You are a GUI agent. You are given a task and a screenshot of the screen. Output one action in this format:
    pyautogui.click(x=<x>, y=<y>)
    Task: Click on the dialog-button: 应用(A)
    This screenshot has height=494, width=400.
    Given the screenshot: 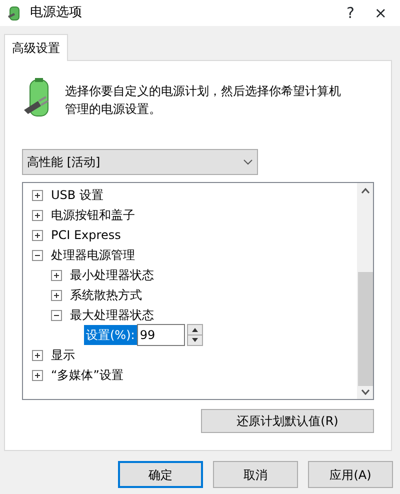 What is the action you would take?
    pyautogui.click(x=350, y=474)
    